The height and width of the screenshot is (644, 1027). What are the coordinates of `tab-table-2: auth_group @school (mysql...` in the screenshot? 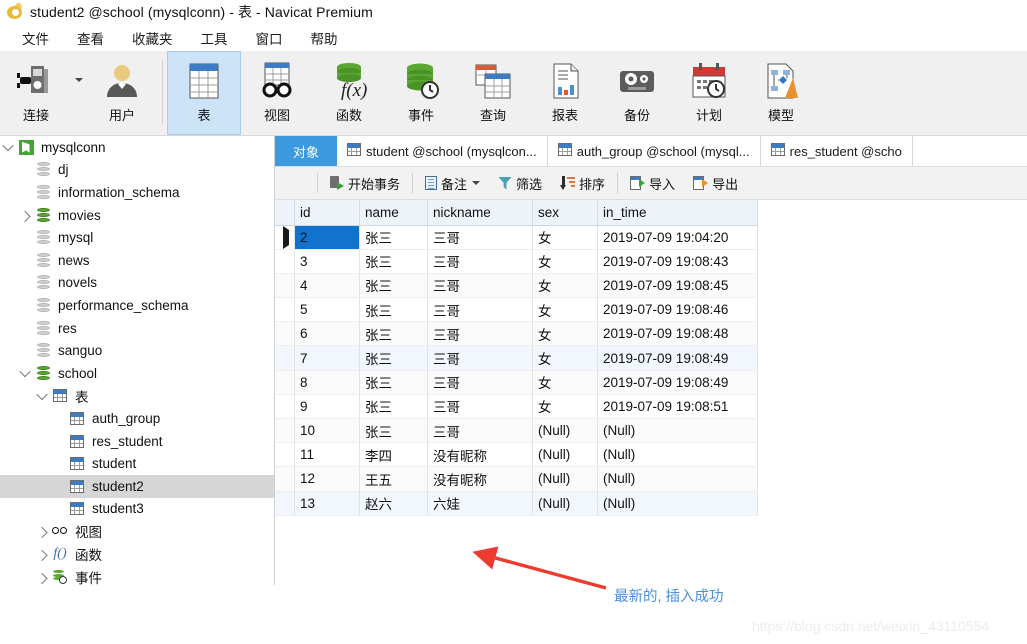 It's located at (654, 151).